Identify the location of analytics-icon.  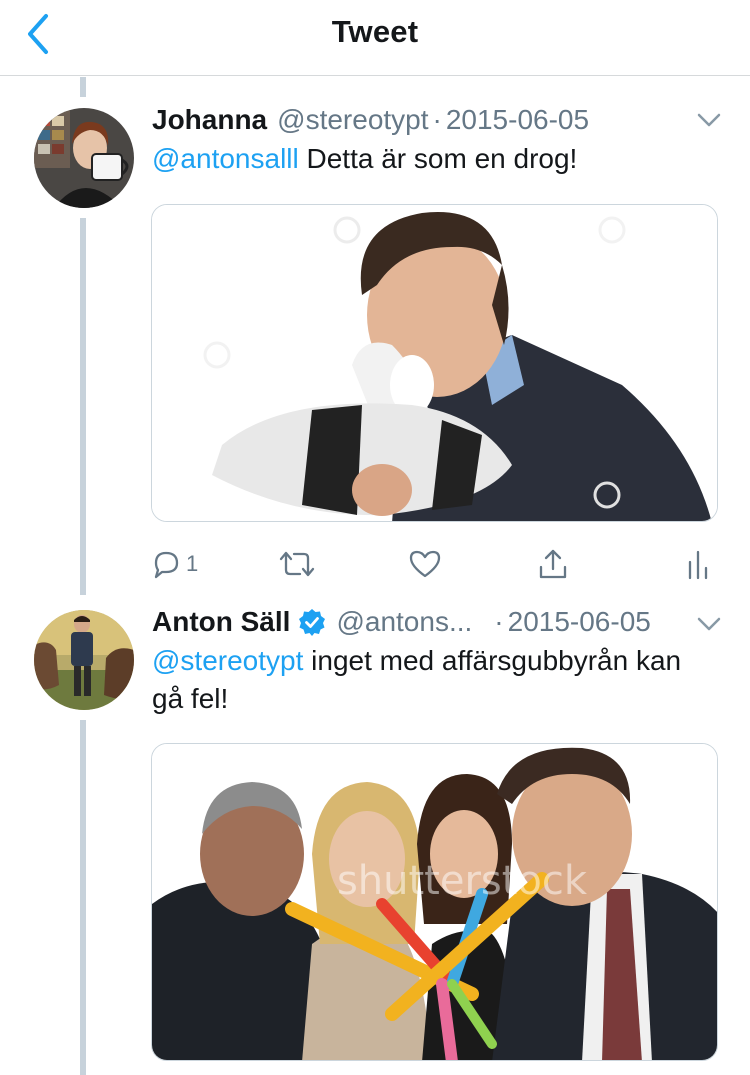
(698, 565).